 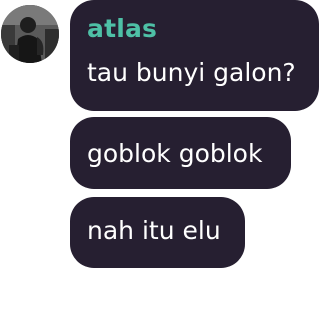 I want to click on message-text: goblok goblok, so click(x=175, y=153).